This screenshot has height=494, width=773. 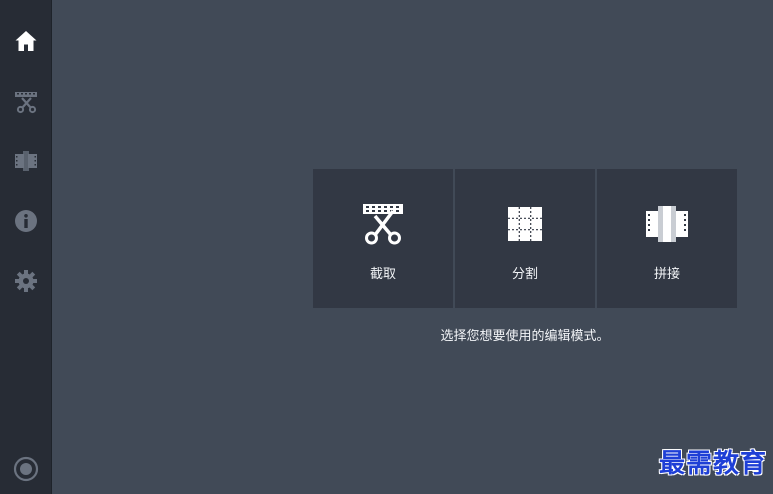 I want to click on info-icon, so click(x=26, y=221).